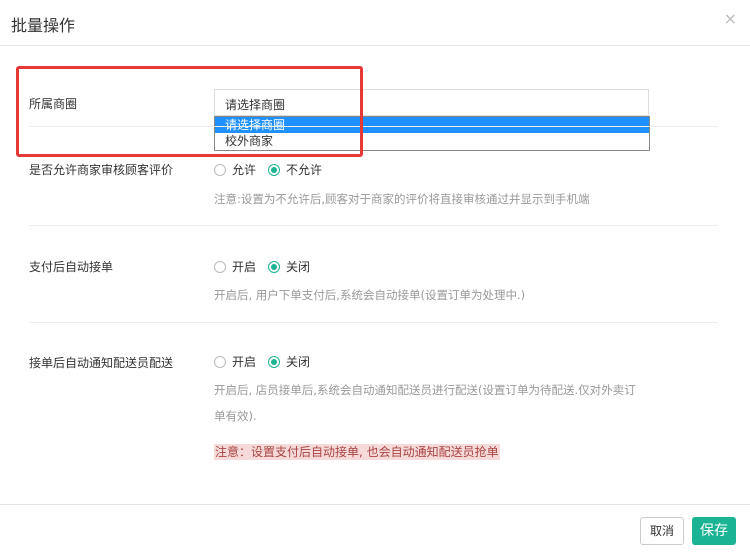 This screenshot has height=557, width=750. I want to click on review-hint: 注意:设置为不允许后,顾客对于商家的评价将直接审核通过并显示到手机端, so click(402, 199).